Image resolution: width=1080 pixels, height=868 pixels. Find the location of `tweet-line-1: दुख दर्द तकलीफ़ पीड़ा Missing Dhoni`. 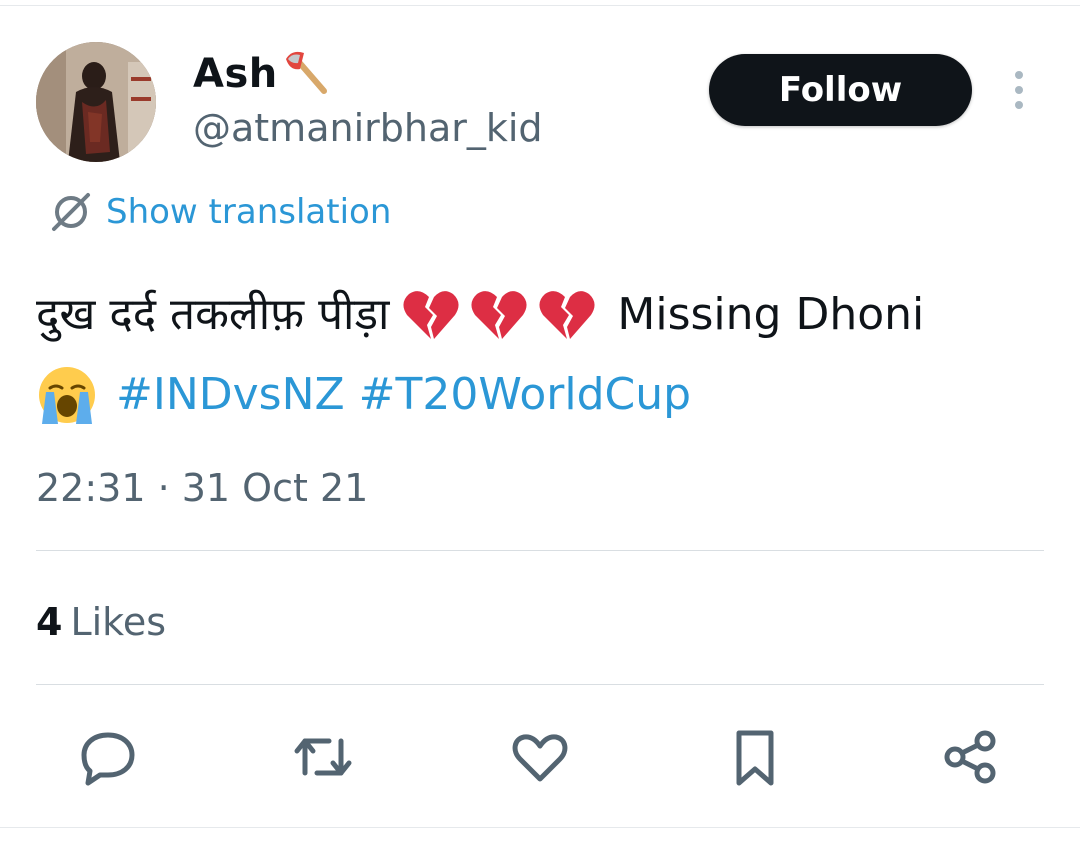

tweet-line-1: दुख दर्द तकलीफ़ पीड़ा Missing Dhoni is located at coordinates (541, 315).